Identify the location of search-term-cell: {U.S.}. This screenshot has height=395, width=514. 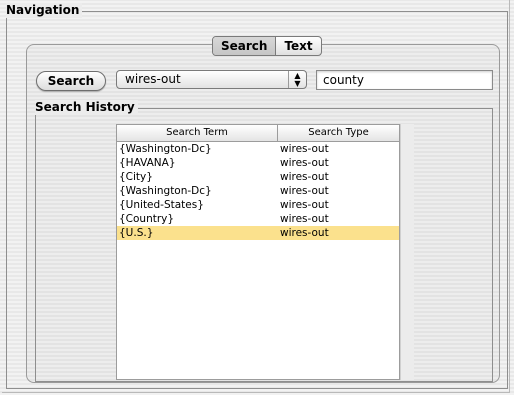
(136, 233).